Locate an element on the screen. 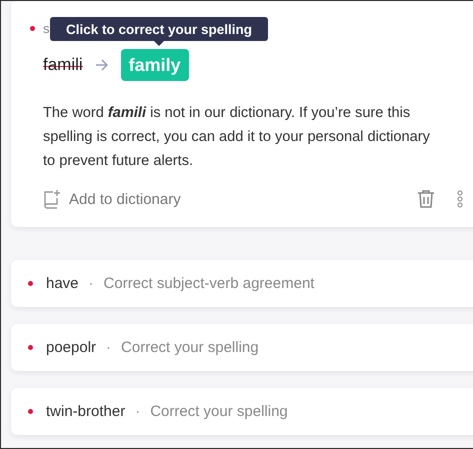 Image resolution: width=473 pixels, height=449 pixels. alert-card: have · Correct subject-verb agreement is located at coordinates (242, 283).